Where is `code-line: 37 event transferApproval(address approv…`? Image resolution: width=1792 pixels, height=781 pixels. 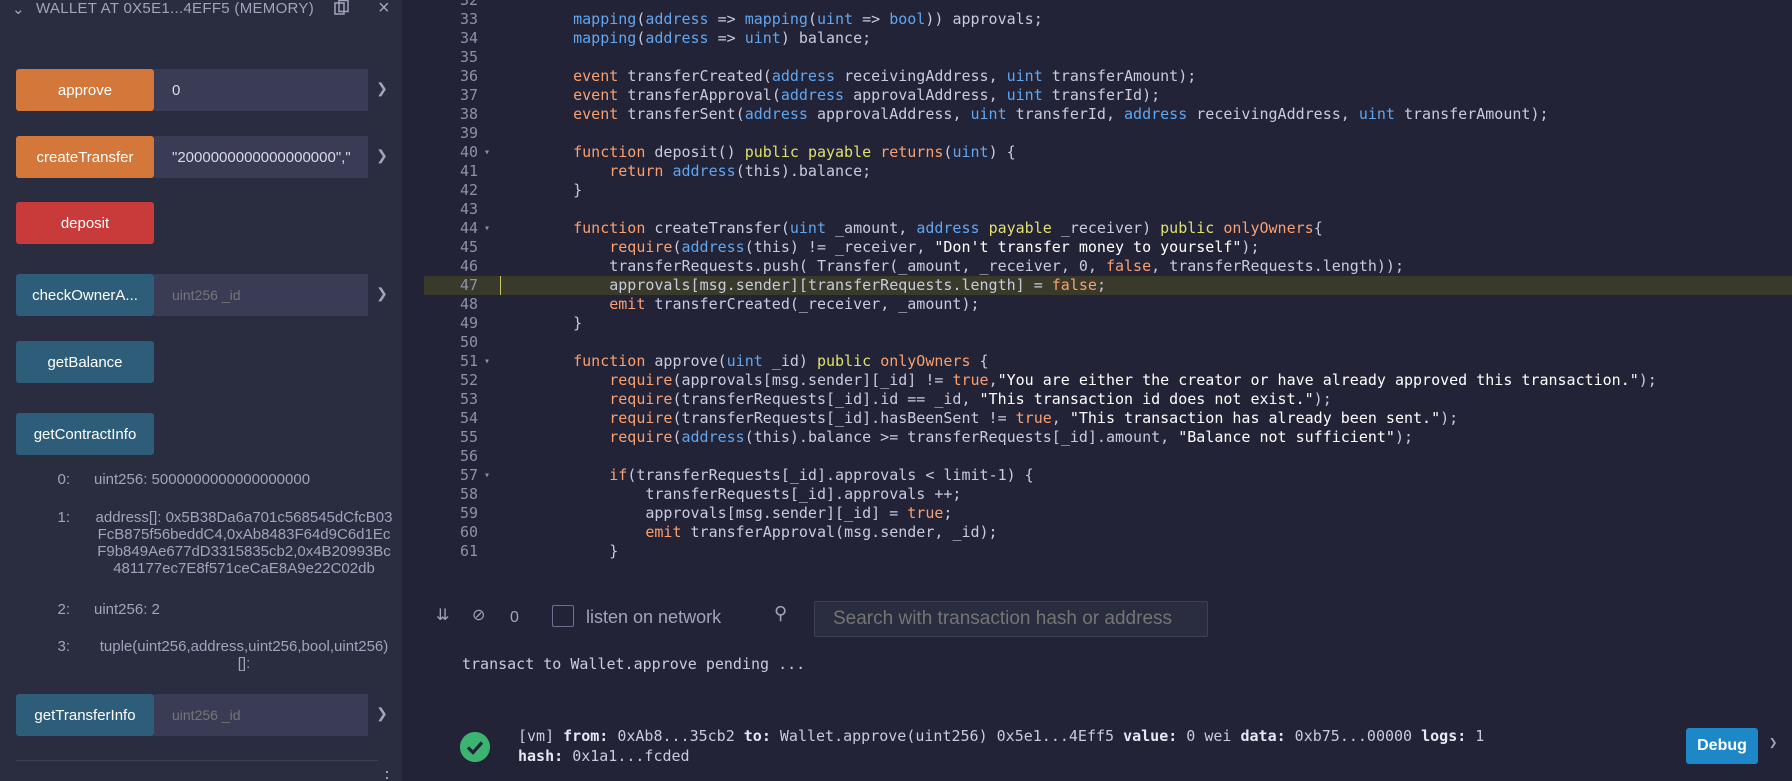 code-line: 37 event transferApproval(address approv… is located at coordinates (1108, 95).